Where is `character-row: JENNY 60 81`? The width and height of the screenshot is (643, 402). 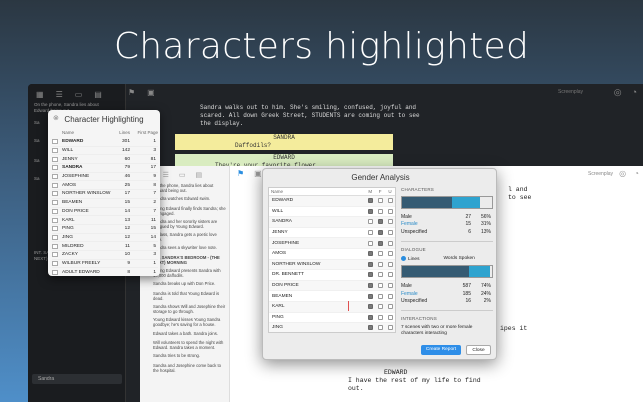 character-row: JENNY 60 81 is located at coordinates (105, 160).